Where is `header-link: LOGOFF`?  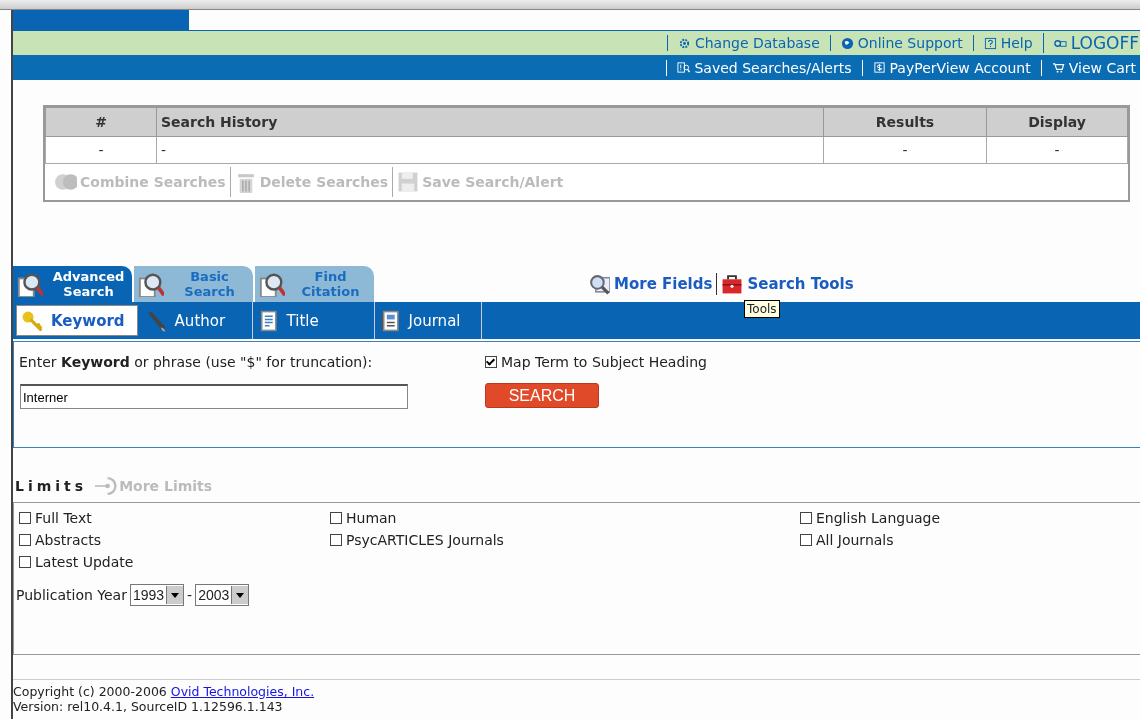
header-link: LOGOFF is located at coordinates (1091, 43).